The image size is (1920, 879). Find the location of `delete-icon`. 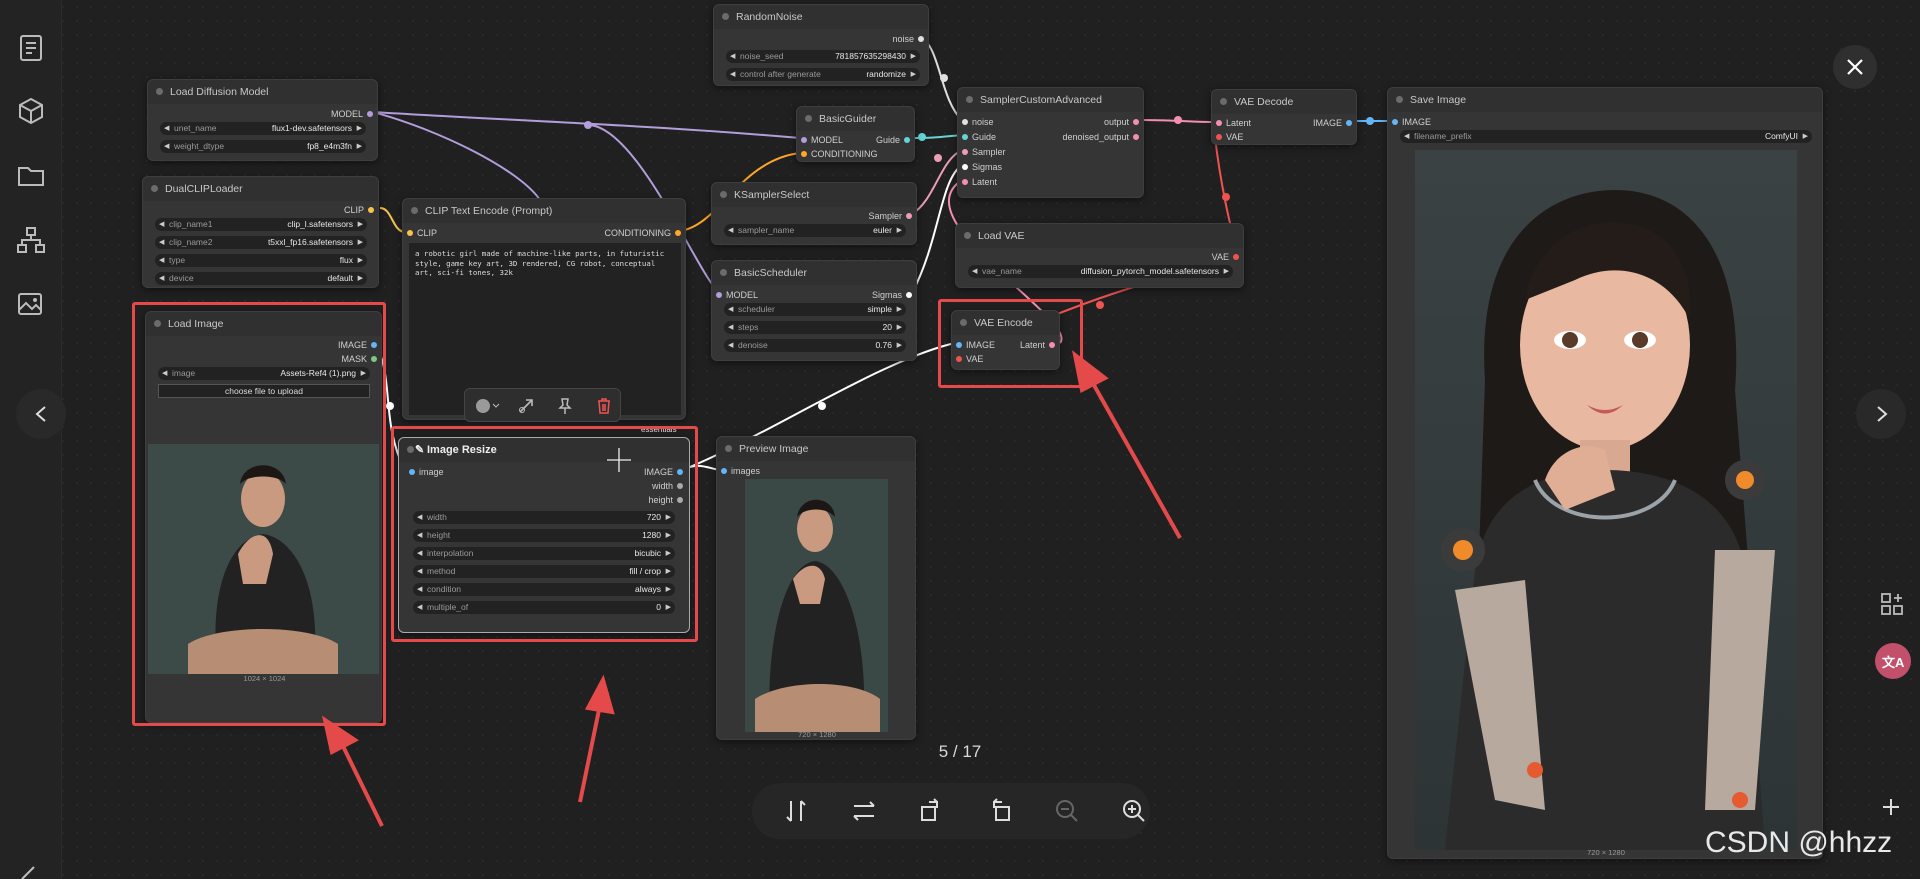

delete-icon is located at coordinates (604, 406).